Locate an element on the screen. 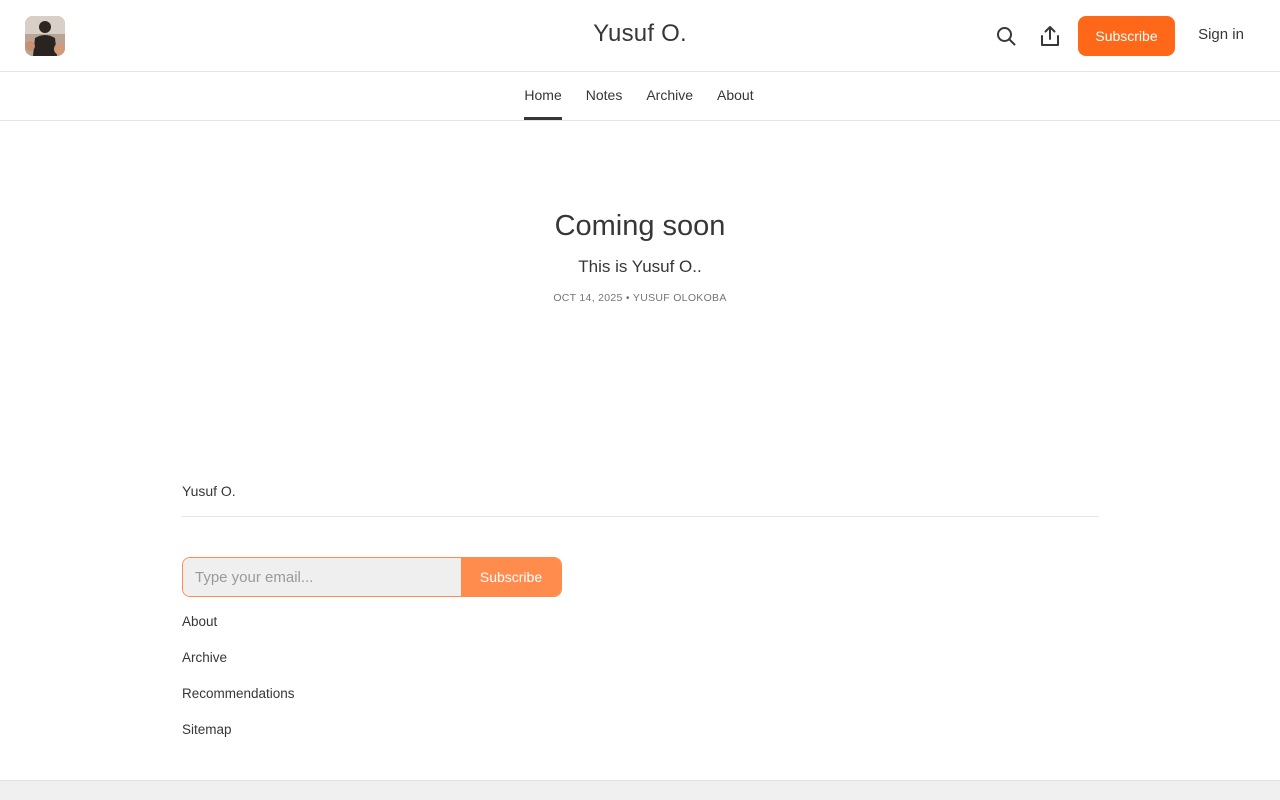 The width and height of the screenshot is (1280, 800). site-header: Yusuf O. Subscribe Sign in is located at coordinates (640, 36).